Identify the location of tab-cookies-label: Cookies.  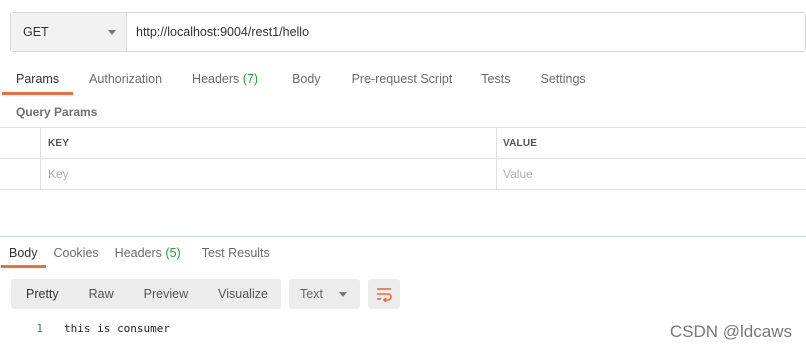
(76, 253).